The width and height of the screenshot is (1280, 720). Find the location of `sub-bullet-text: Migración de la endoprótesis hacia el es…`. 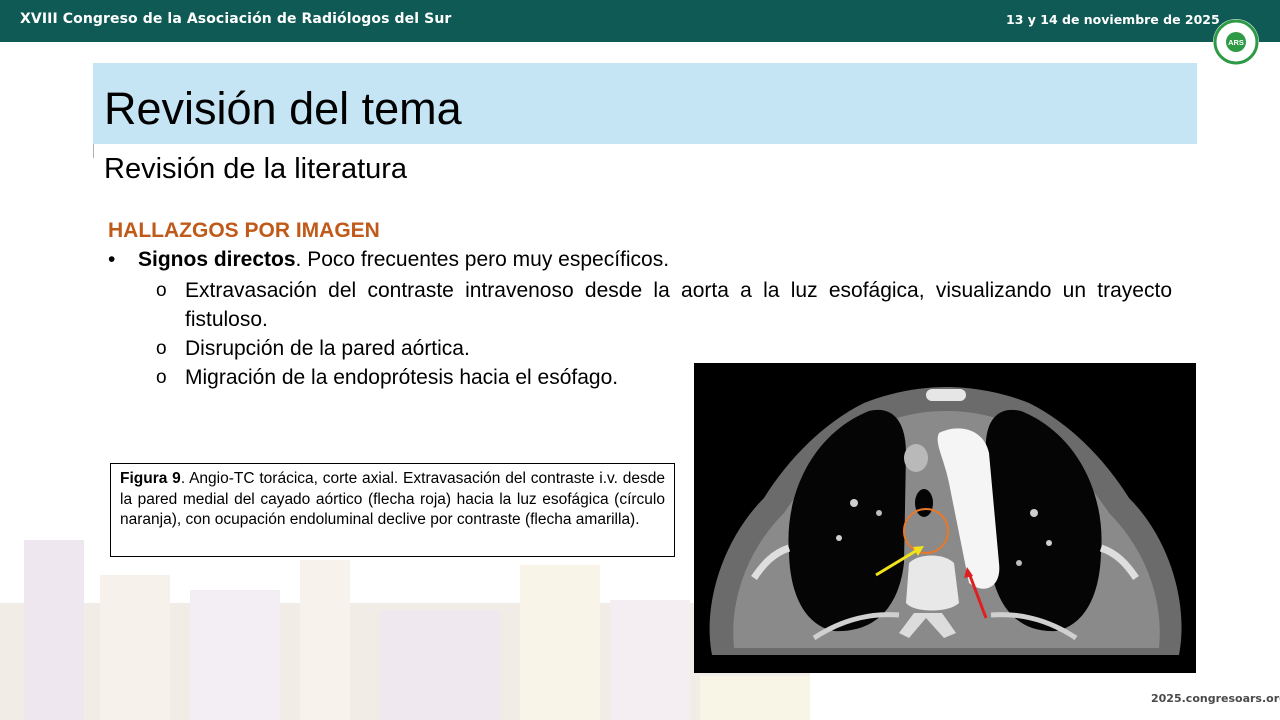

sub-bullet-text: Migración de la endoprótesis hacia el es… is located at coordinates (402, 377).